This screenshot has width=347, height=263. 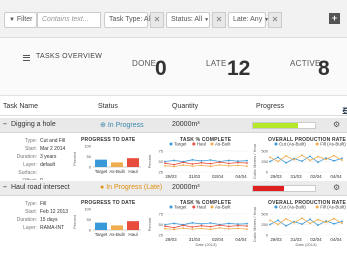 I want to click on x-tick-label: 29/03, so click(x=276, y=239).